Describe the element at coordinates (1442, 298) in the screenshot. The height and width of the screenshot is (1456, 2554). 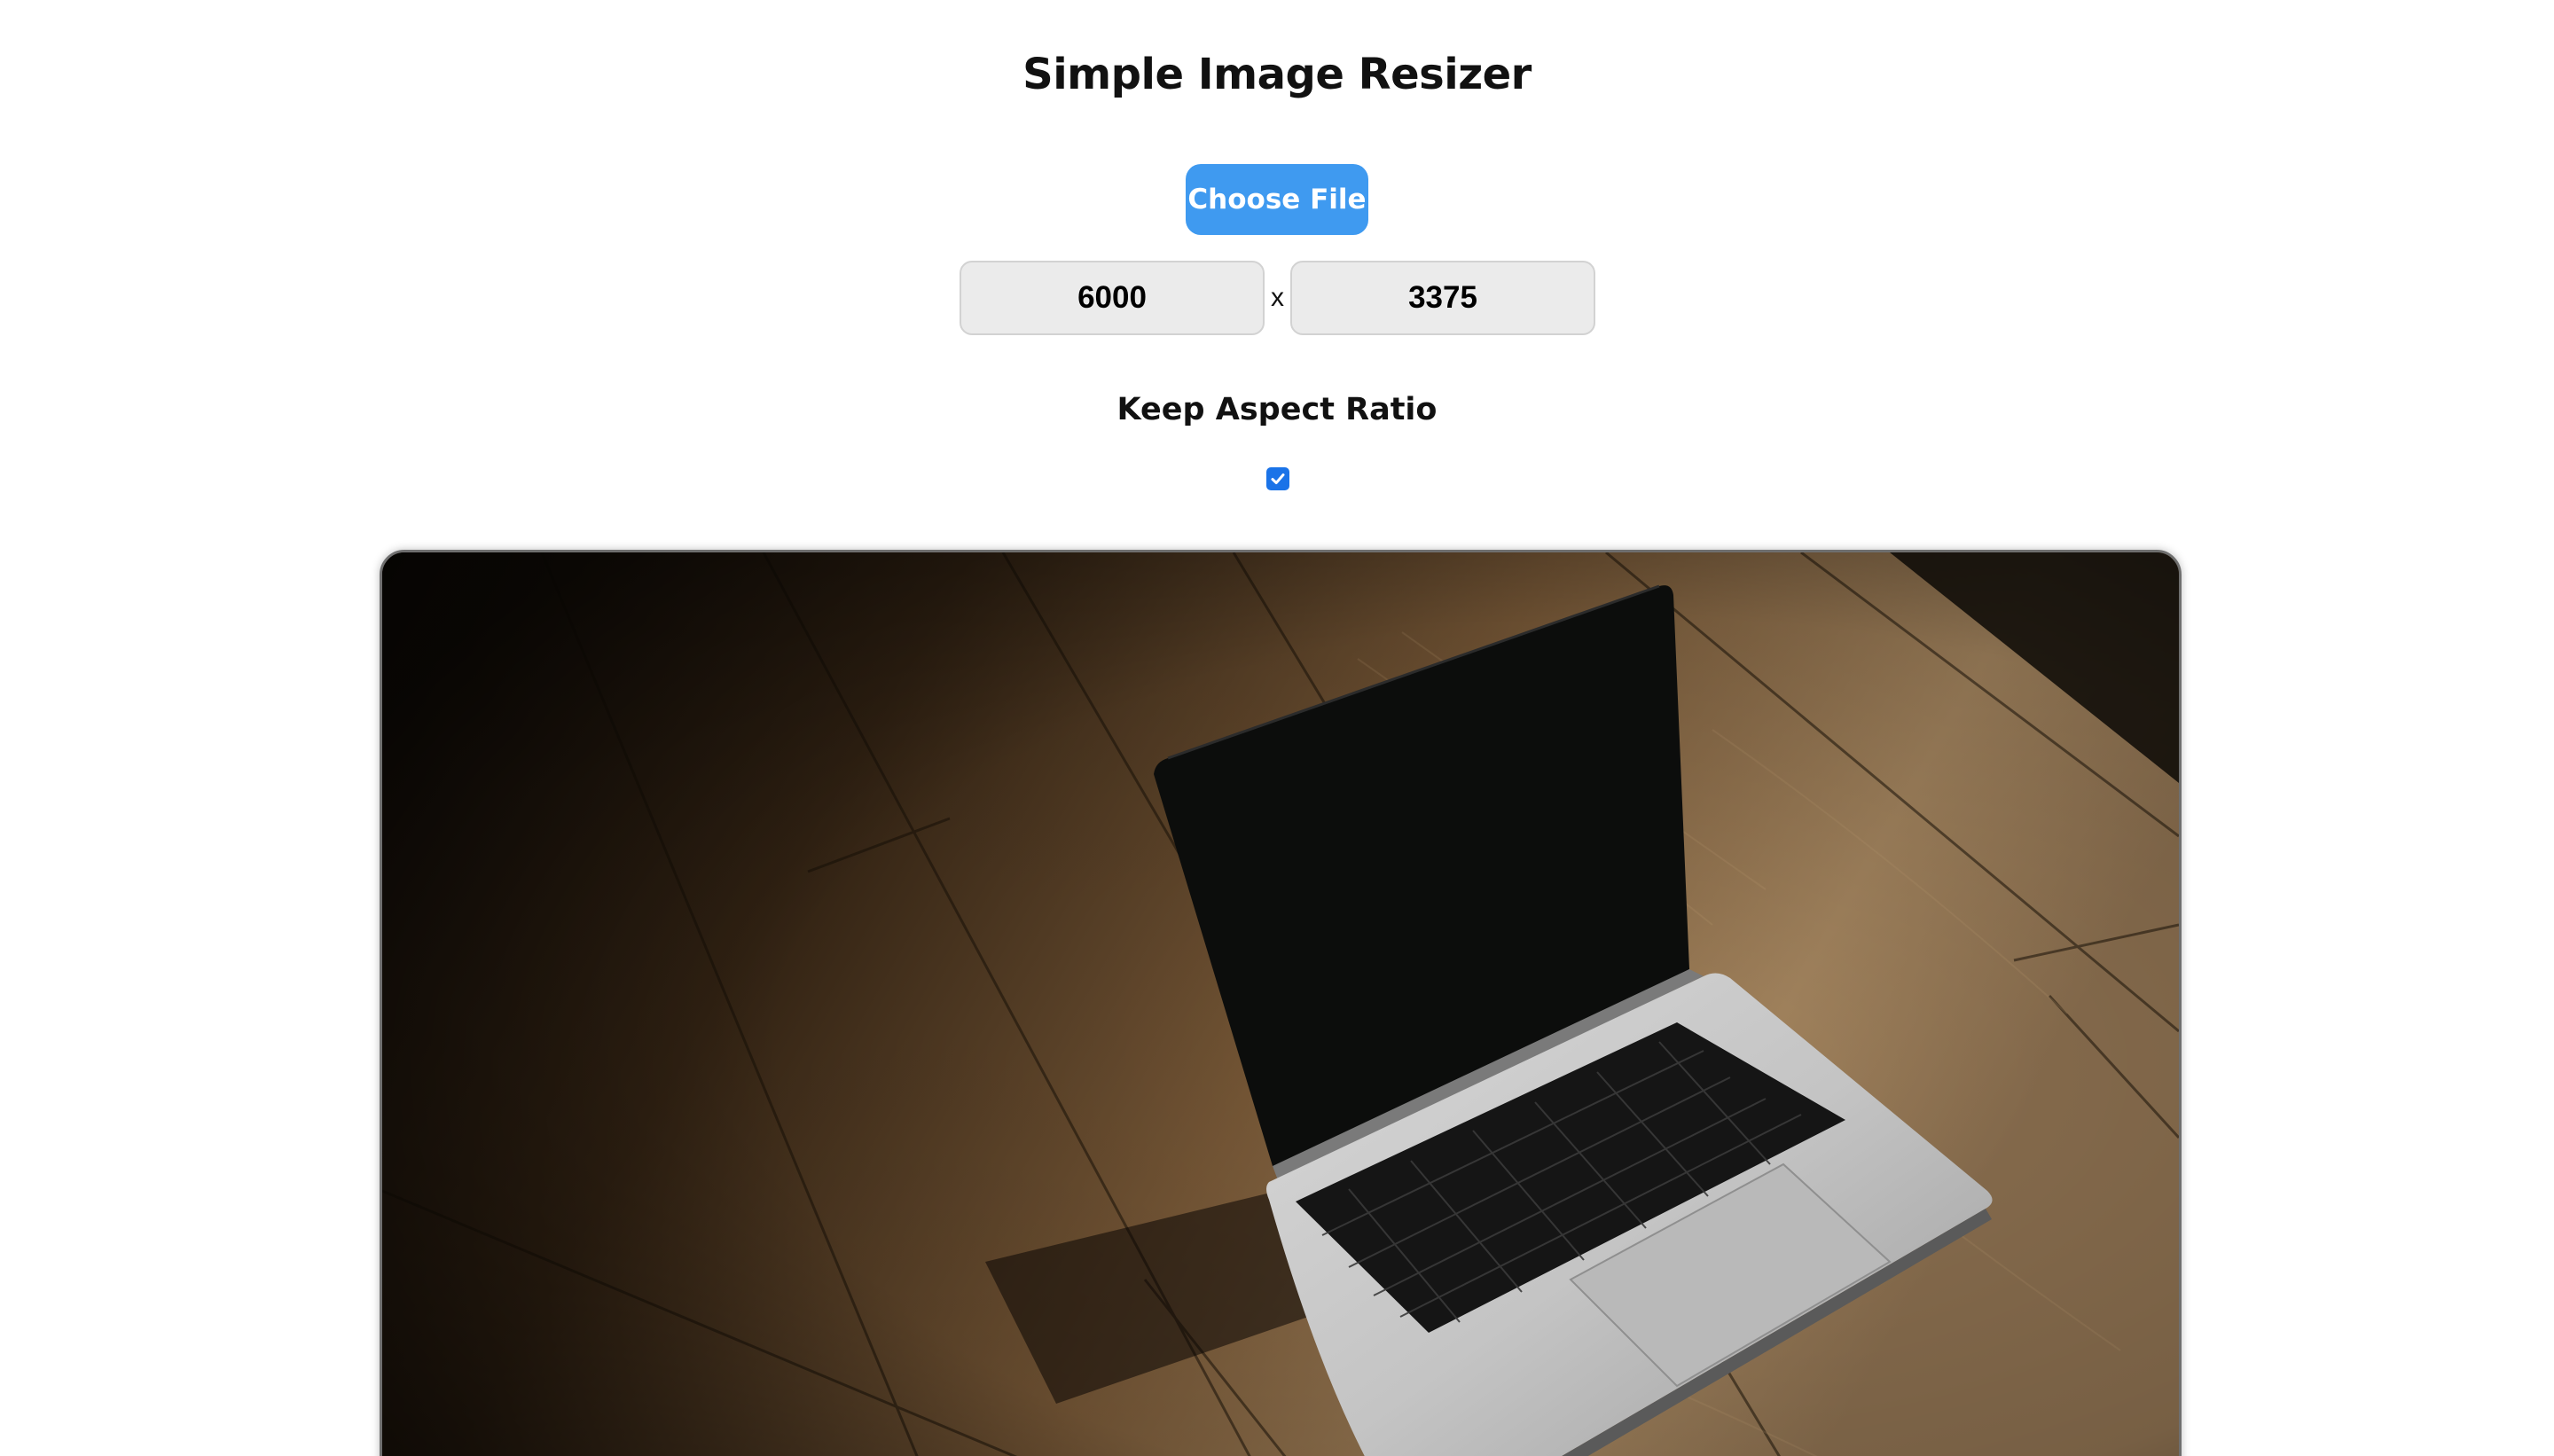
I see `height-input` at that location.